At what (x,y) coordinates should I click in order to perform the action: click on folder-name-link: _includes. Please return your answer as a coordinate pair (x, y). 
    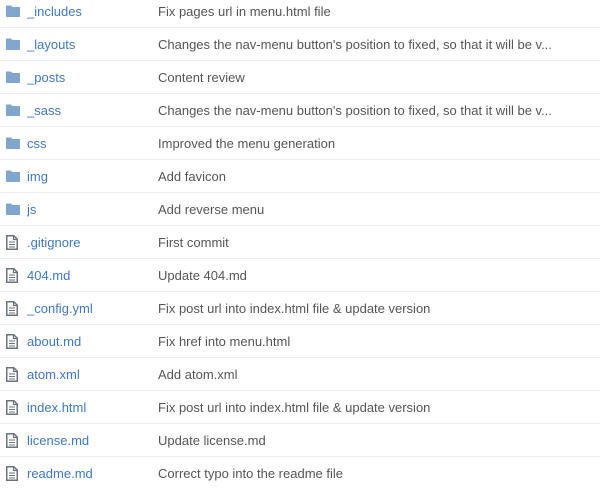
    Looking at the image, I should click on (54, 11).